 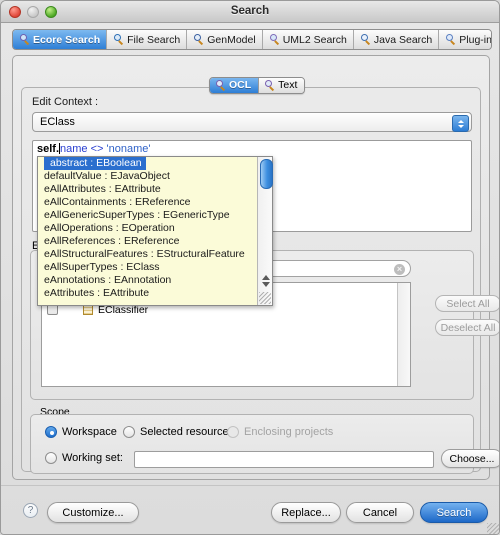 What do you see at coordinates (67, 39) in the screenshot?
I see `tab-label: Ecore Search` at bounding box center [67, 39].